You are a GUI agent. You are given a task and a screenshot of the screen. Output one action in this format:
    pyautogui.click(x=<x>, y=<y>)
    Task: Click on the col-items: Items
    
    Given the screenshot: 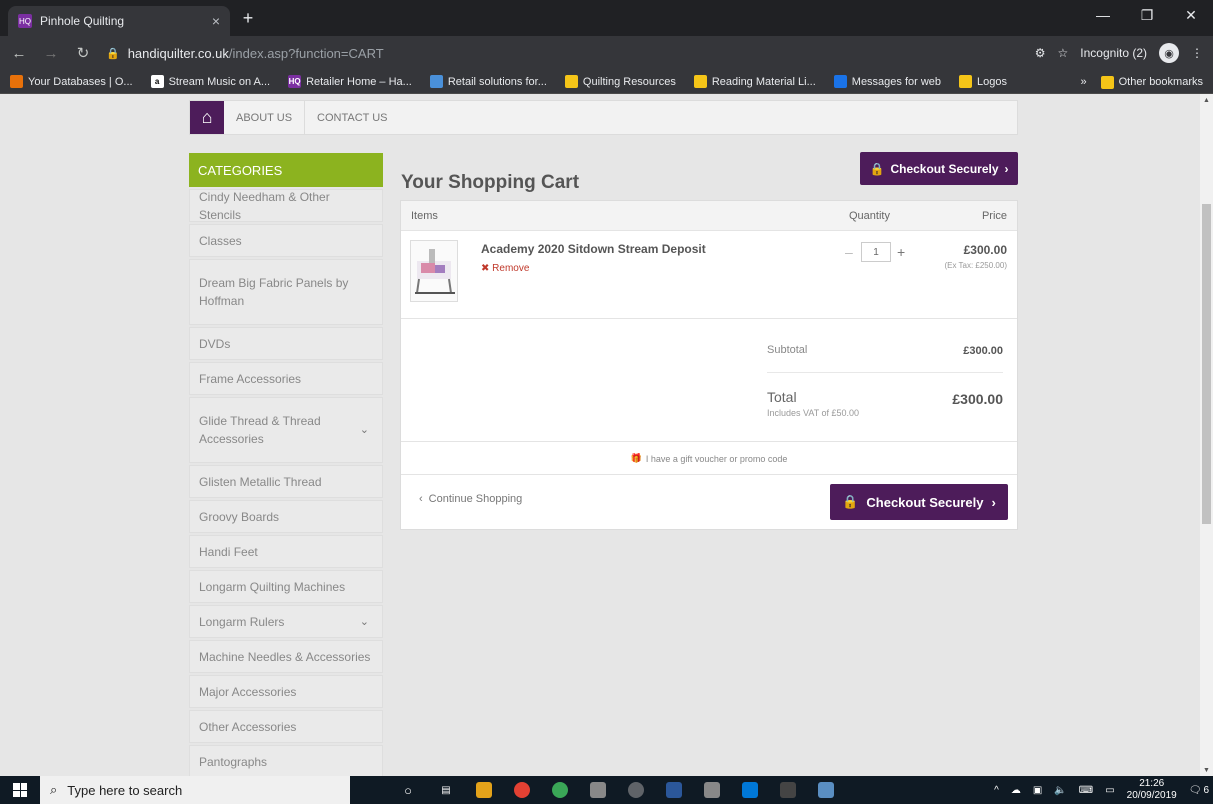 What is the action you would take?
    pyautogui.click(x=424, y=216)
    